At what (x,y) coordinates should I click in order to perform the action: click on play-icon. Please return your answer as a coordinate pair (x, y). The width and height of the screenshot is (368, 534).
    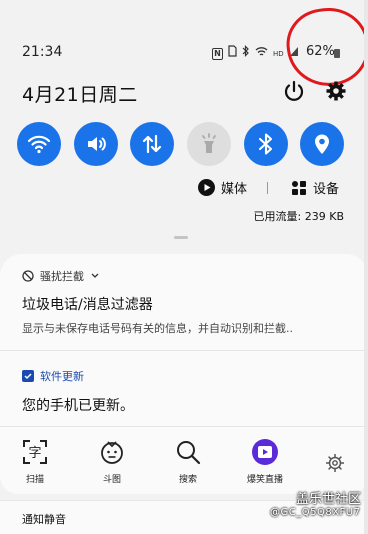
    Looking at the image, I should click on (206, 187).